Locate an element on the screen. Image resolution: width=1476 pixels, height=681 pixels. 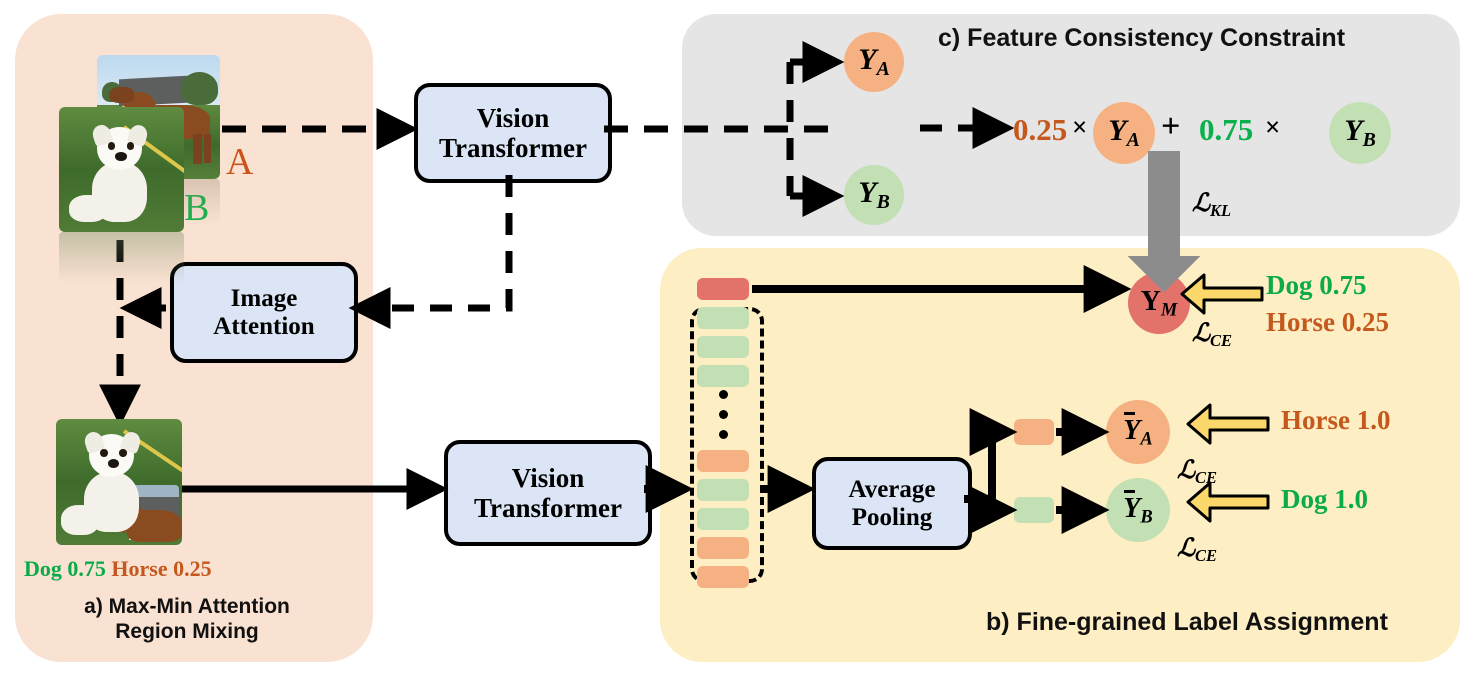
panel-b-title: b) Fine-grained Label Assignment is located at coordinates (1187, 622).